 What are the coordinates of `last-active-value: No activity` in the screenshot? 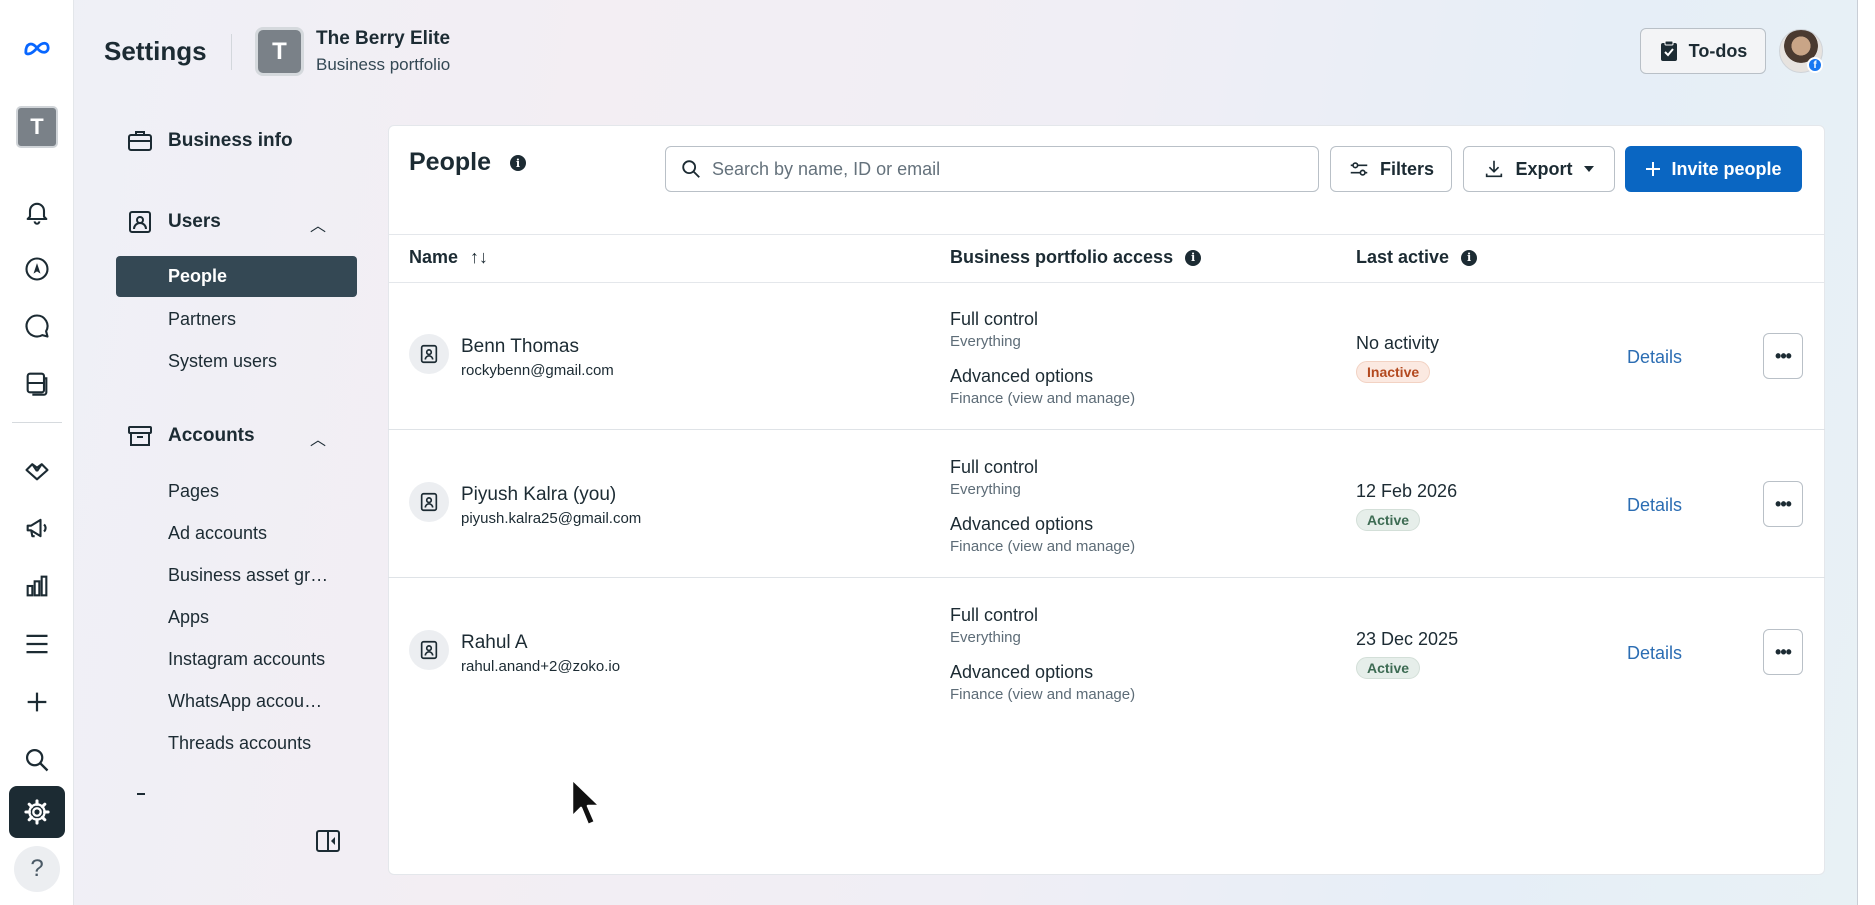 It's located at (1398, 343).